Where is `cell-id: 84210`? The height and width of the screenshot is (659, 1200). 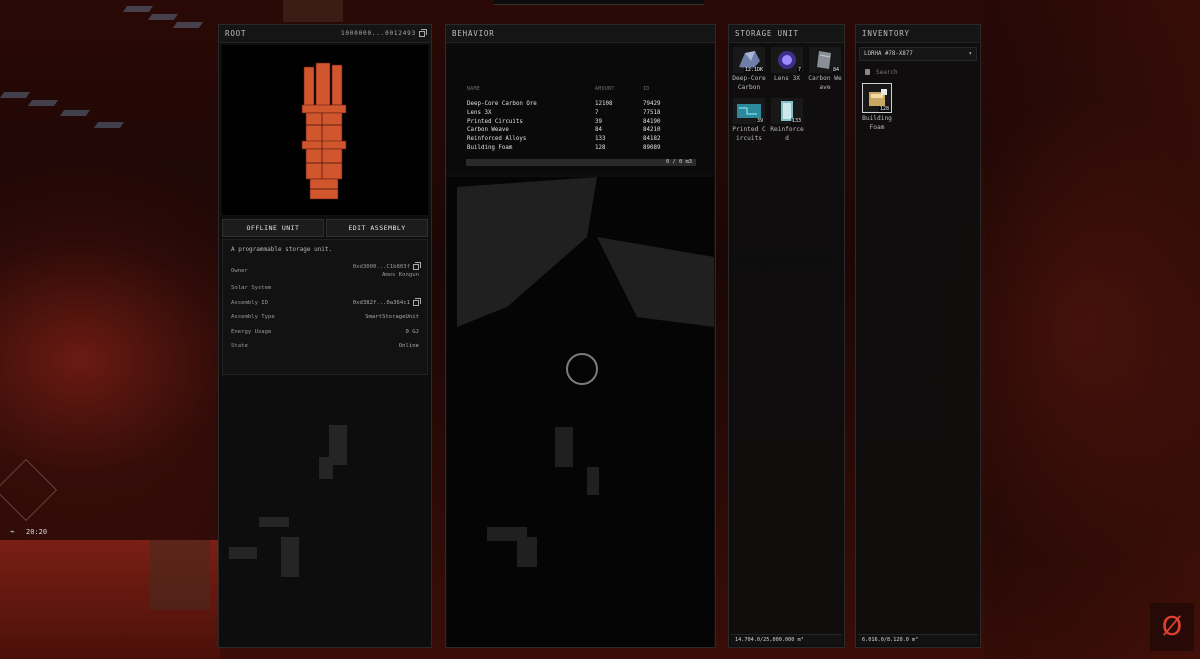 cell-id: 84210 is located at coordinates (652, 130).